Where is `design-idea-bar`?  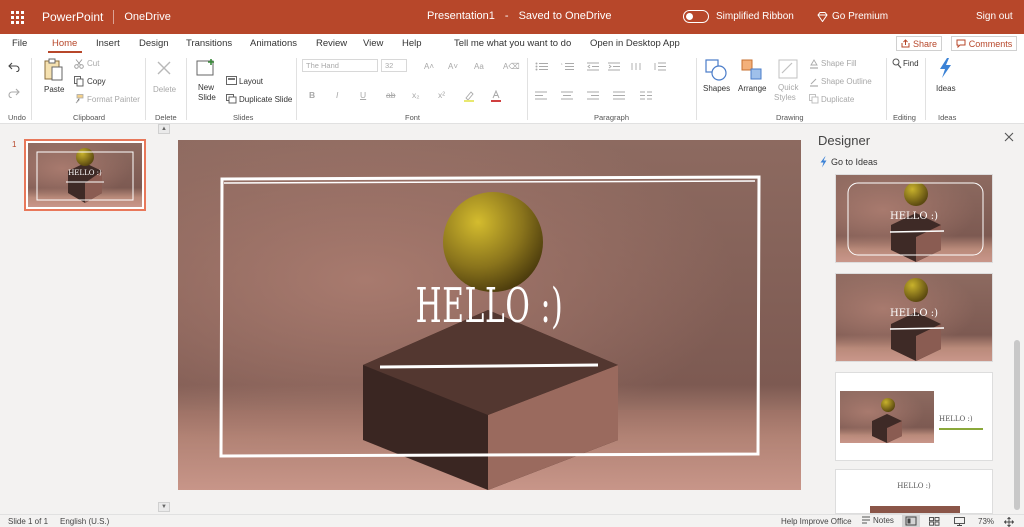 design-idea-bar is located at coordinates (915, 509).